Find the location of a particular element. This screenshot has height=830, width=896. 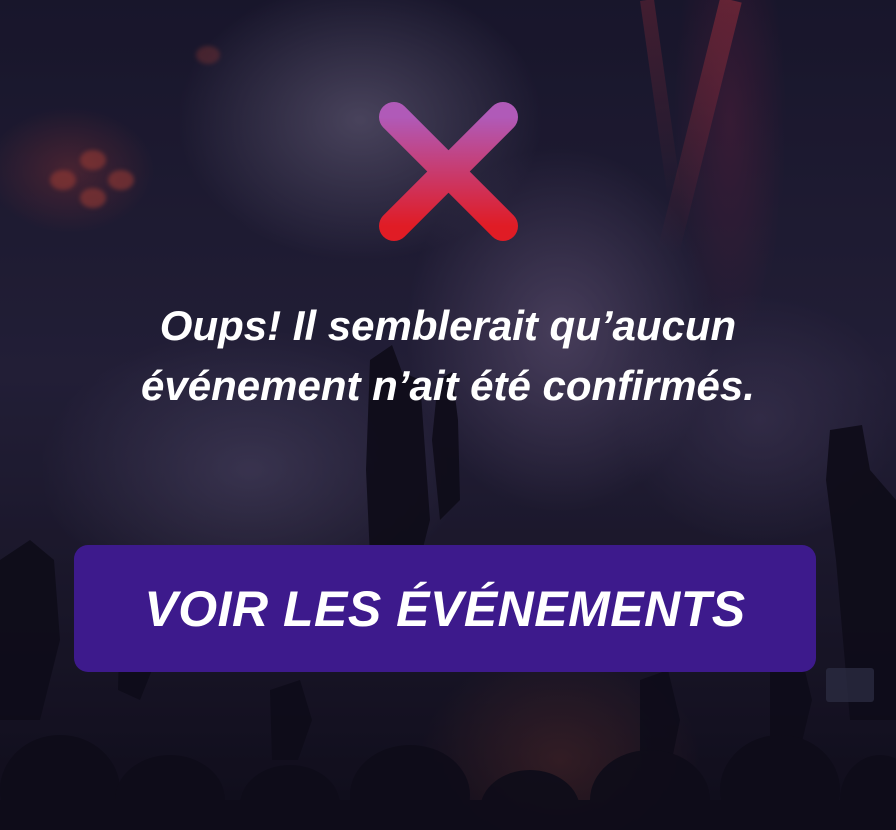

close-icon is located at coordinates (448, 171).